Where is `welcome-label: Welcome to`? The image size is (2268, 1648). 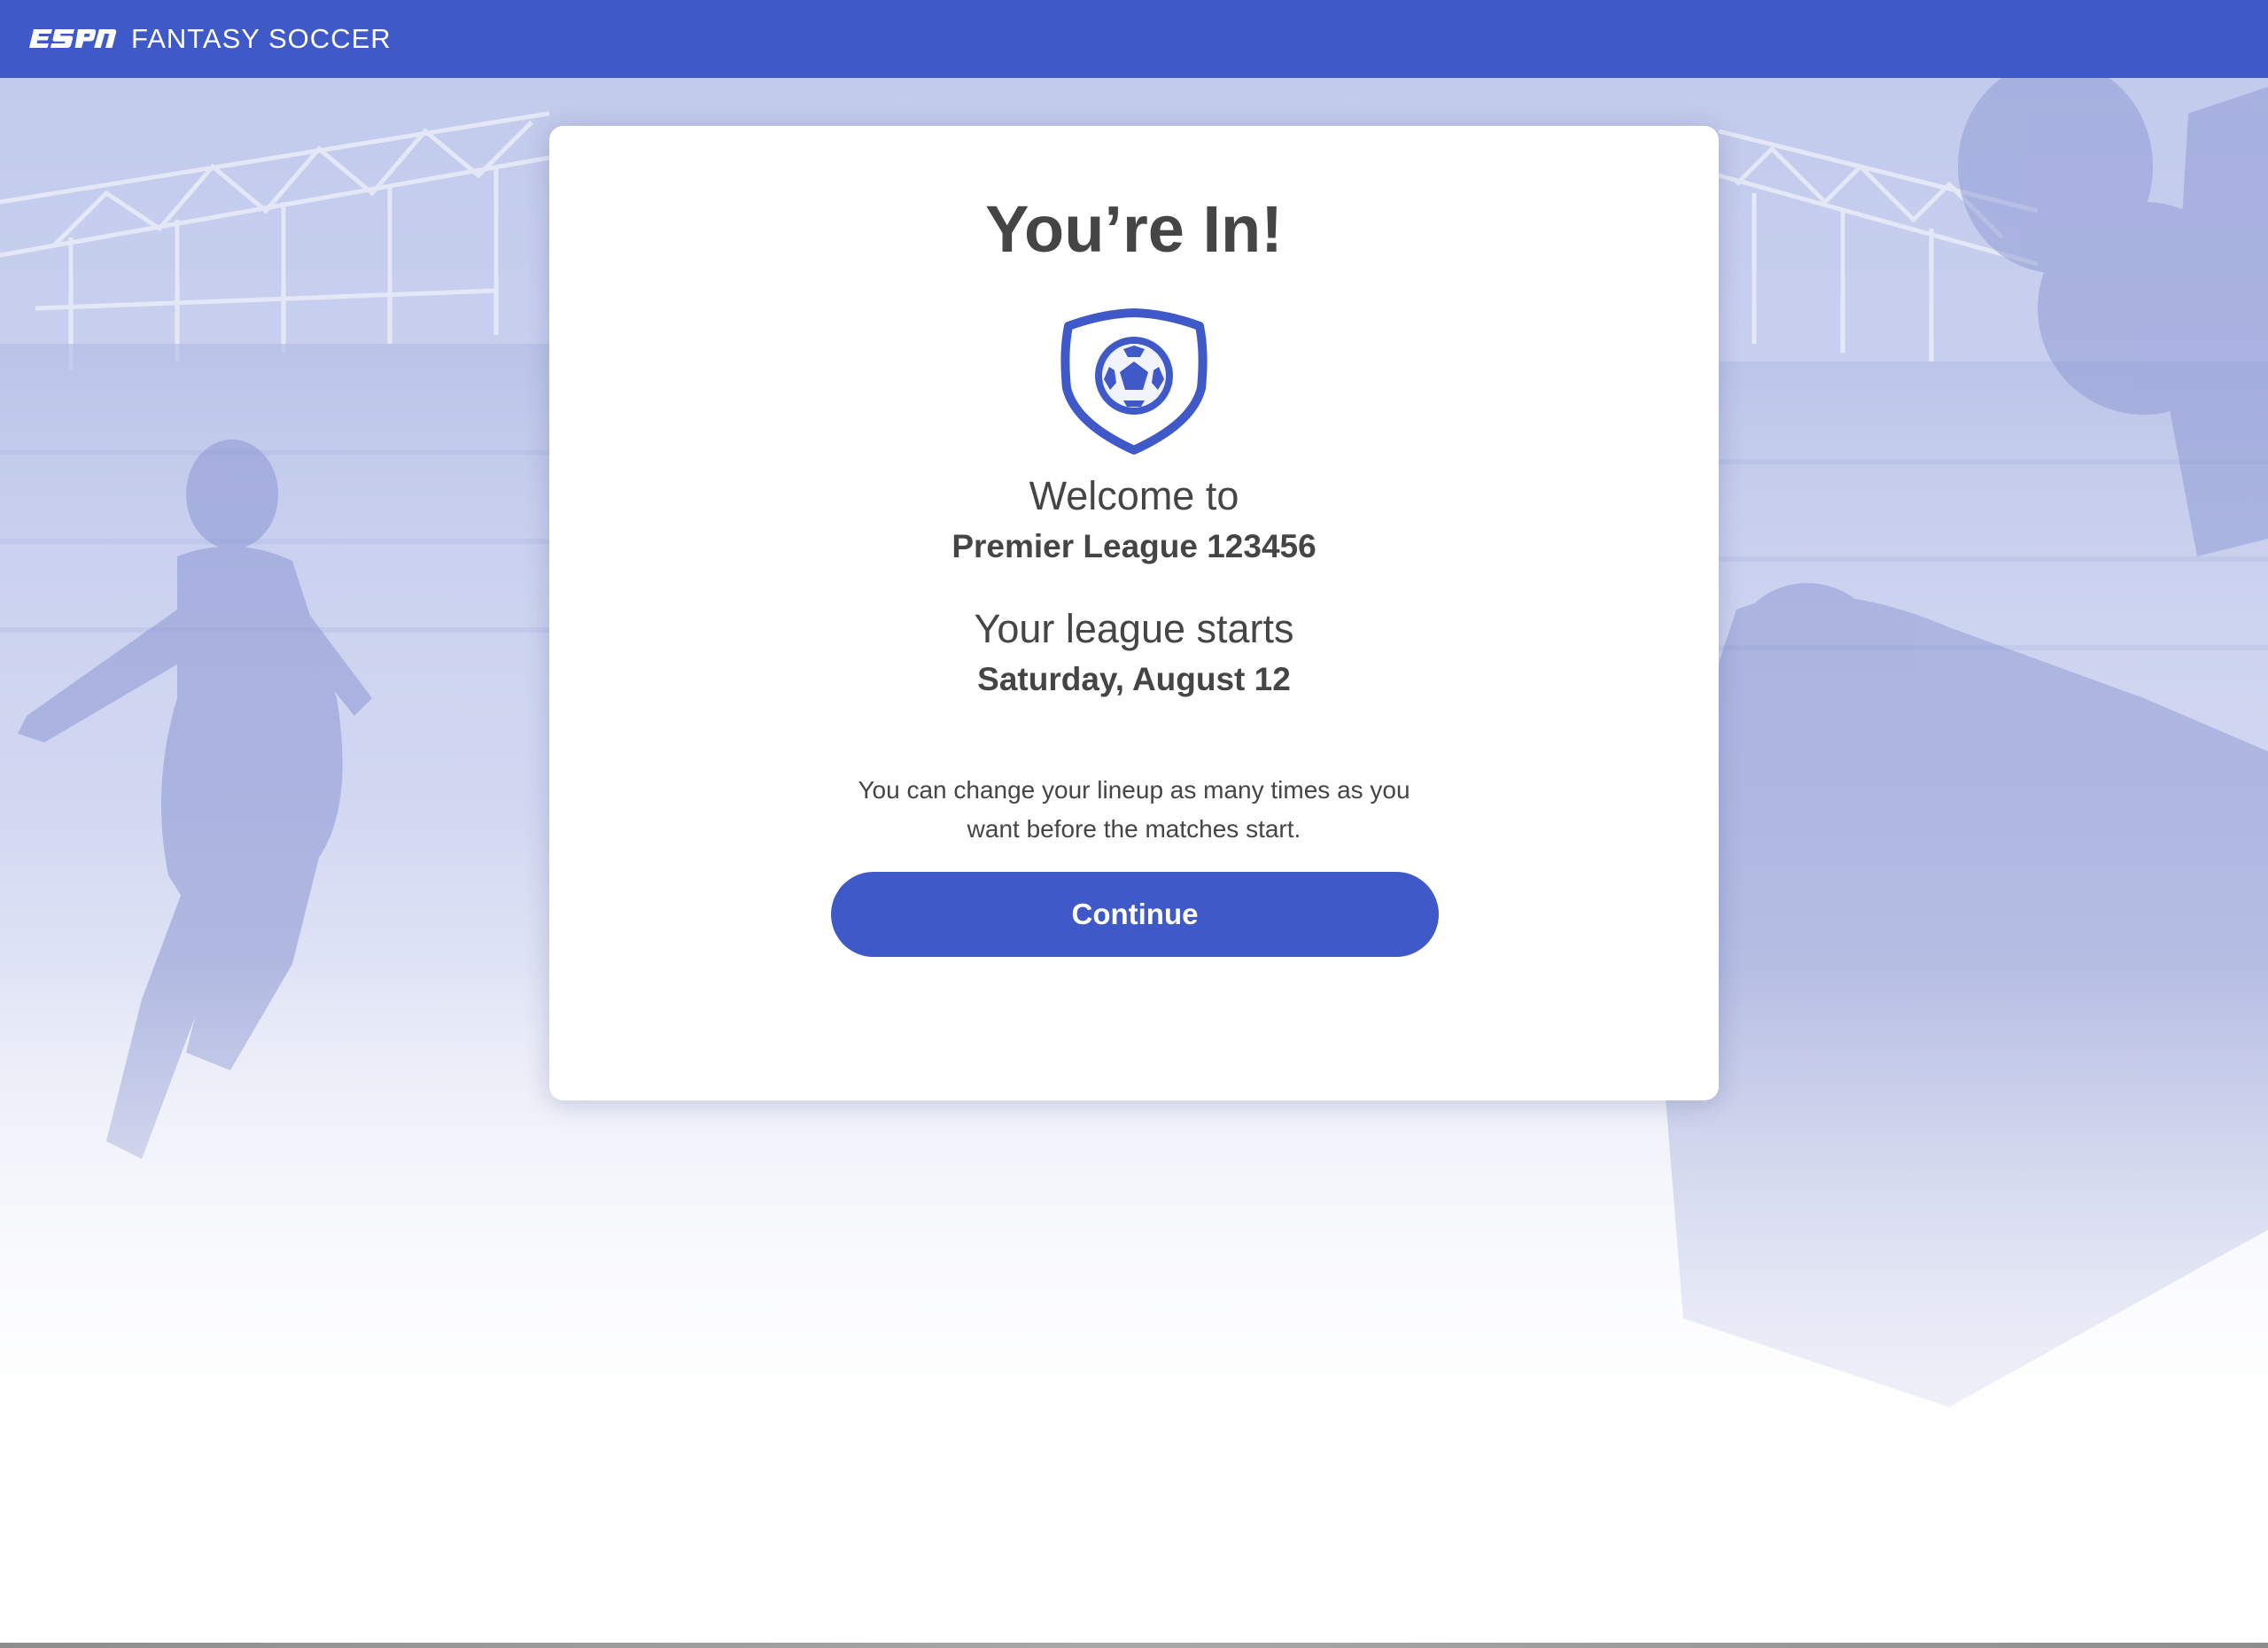 welcome-label: Welcome to is located at coordinates (1134, 495).